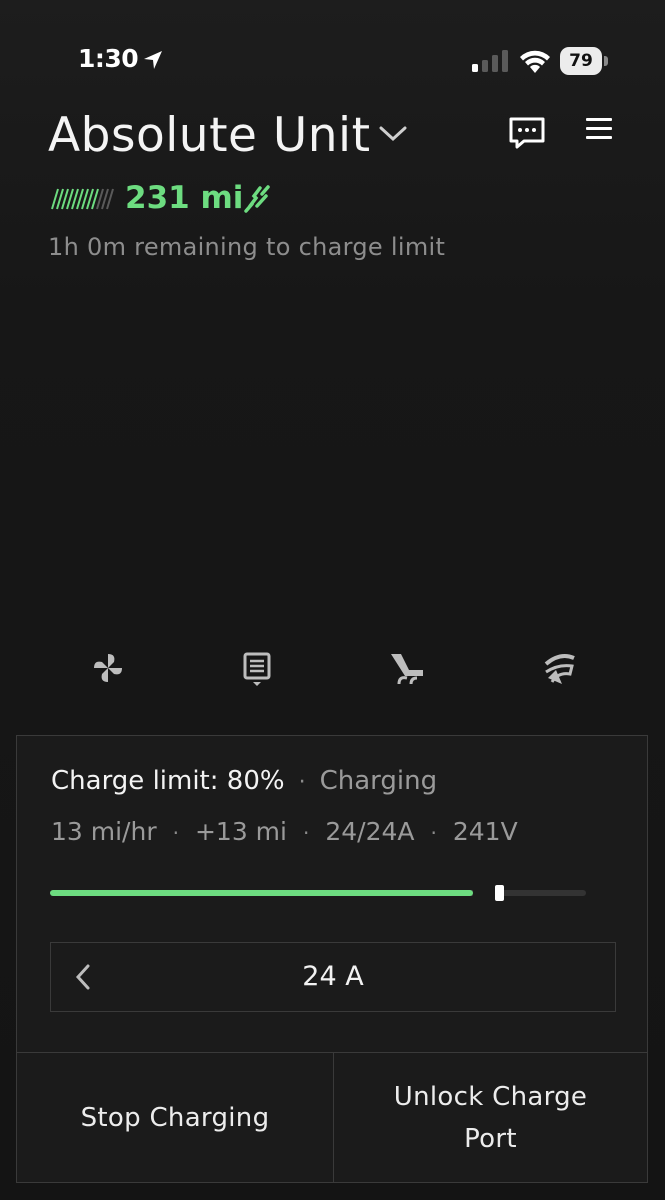 Image resolution: width=665 pixels, height=1200 pixels. What do you see at coordinates (490, 1139) in the screenshot?
I see `unlock-label-line2: Port` at bounding box center [490, 1139].